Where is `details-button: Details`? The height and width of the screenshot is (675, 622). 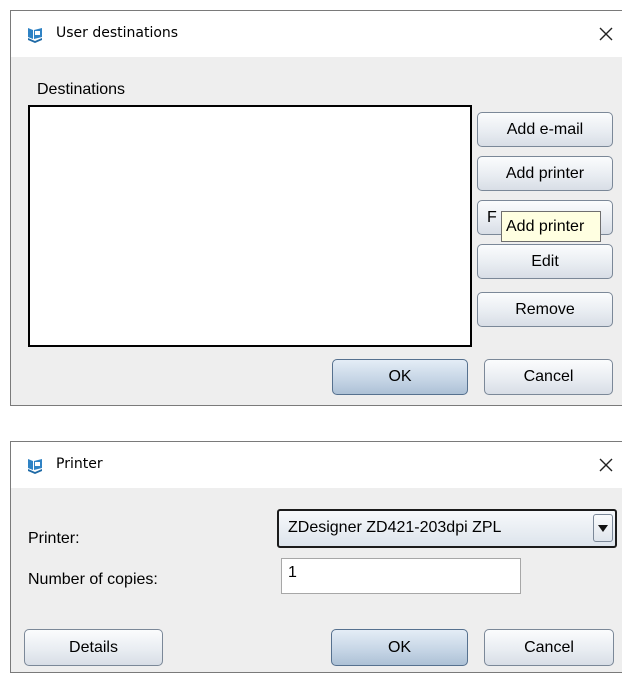
details-button: Details is located at coordinates (93, 647).